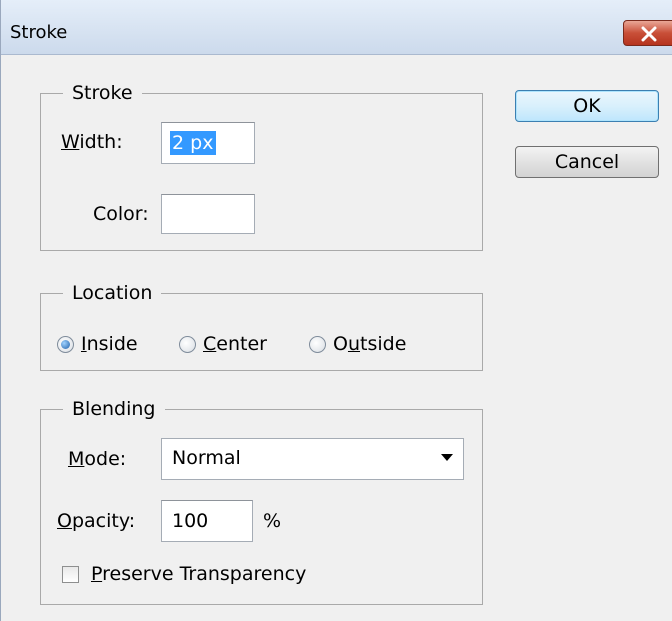 Image resolution: width=672 pixels, height=621 pixels. What do you see at coordinates (70, 574) in the screenshot?
I see `preserve-transparency-checkbox` at bounding box center [70, 574].